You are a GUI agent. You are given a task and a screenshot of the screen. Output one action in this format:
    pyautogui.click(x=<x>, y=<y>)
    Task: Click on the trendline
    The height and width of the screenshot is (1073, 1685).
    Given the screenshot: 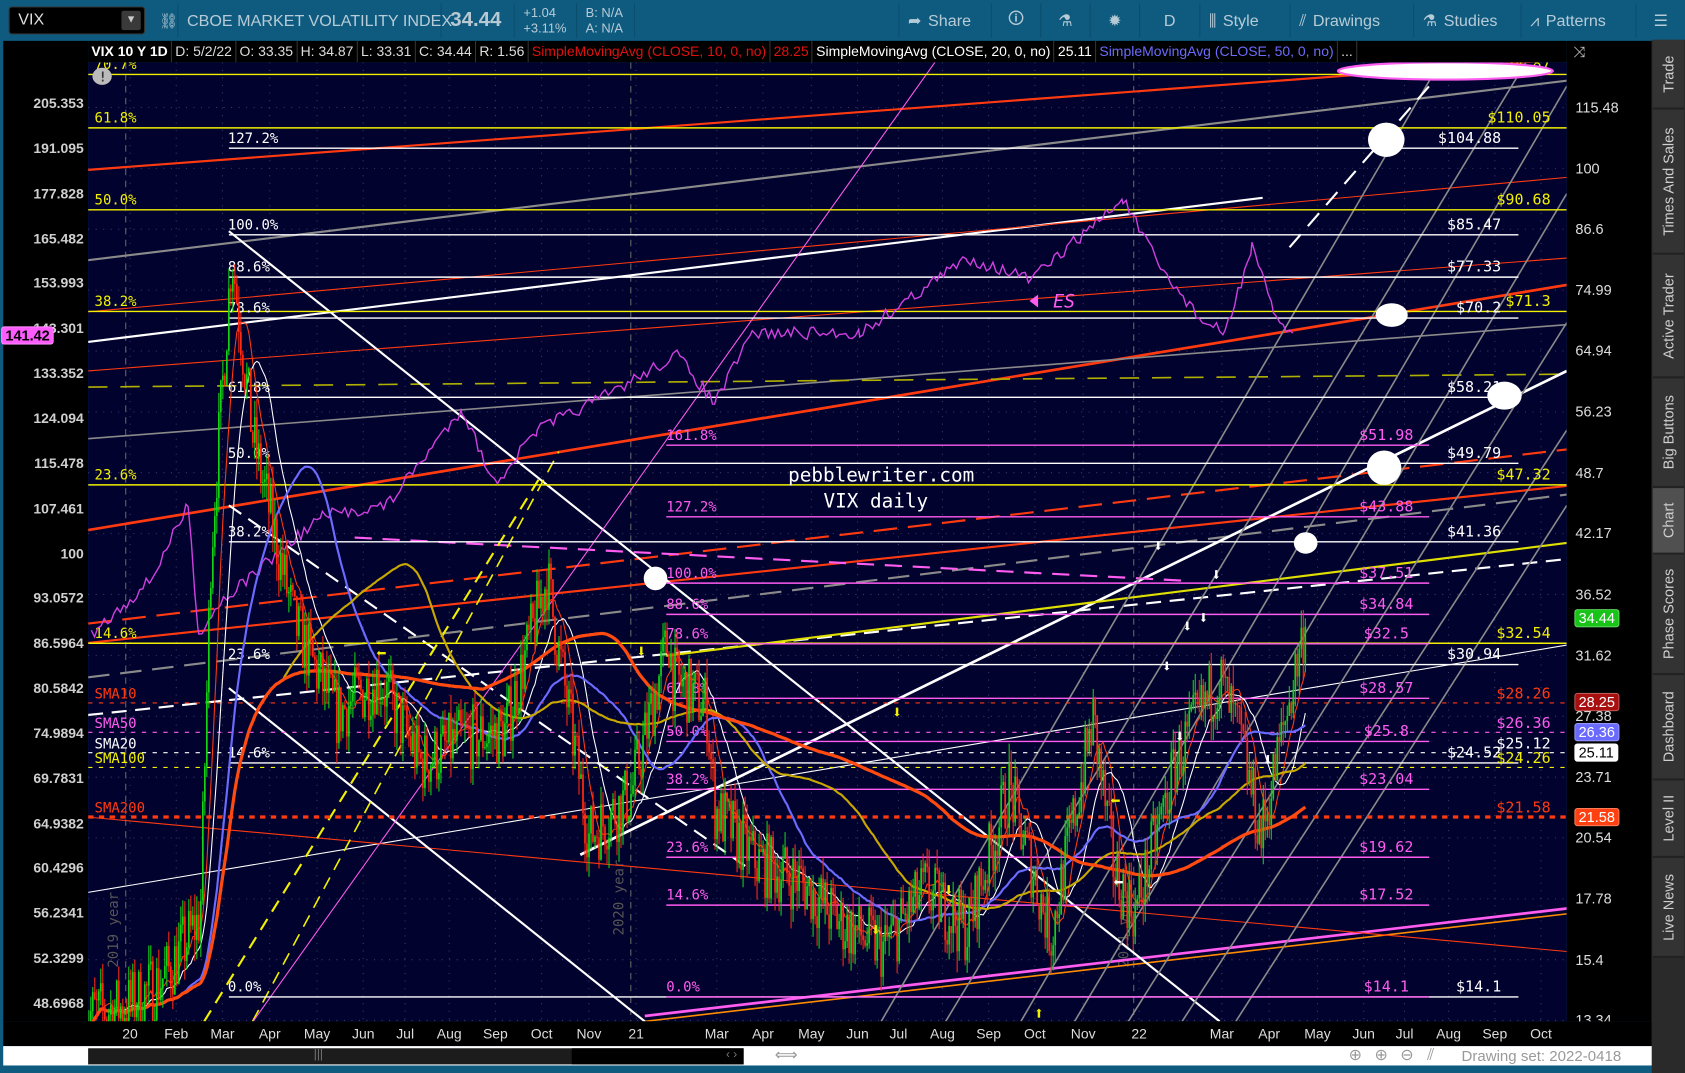 What is the action you would take?
    pyautogui.click(x=827, y=170)
    